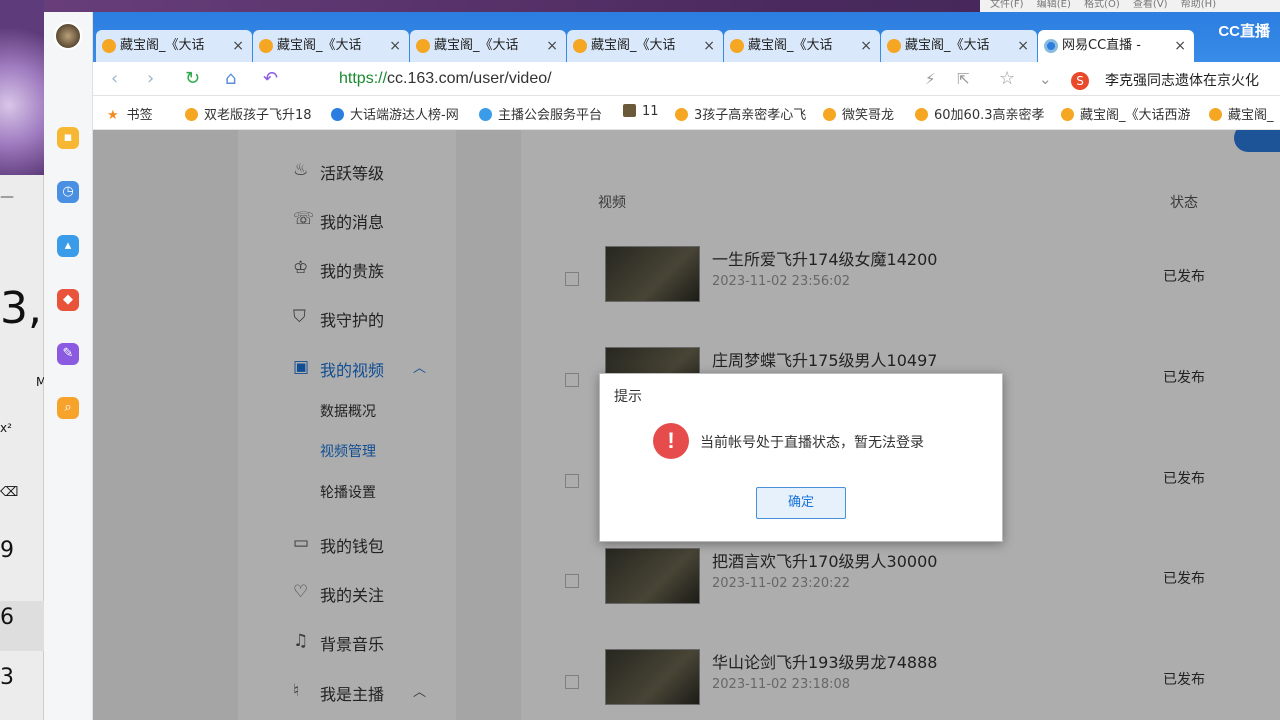 The height and width of the screenshot is (720, 1280). What do you see at coordinates (68, 300) in the screenshot?
I see `pdf-icon: ◆` at bounding box center [68, 300].